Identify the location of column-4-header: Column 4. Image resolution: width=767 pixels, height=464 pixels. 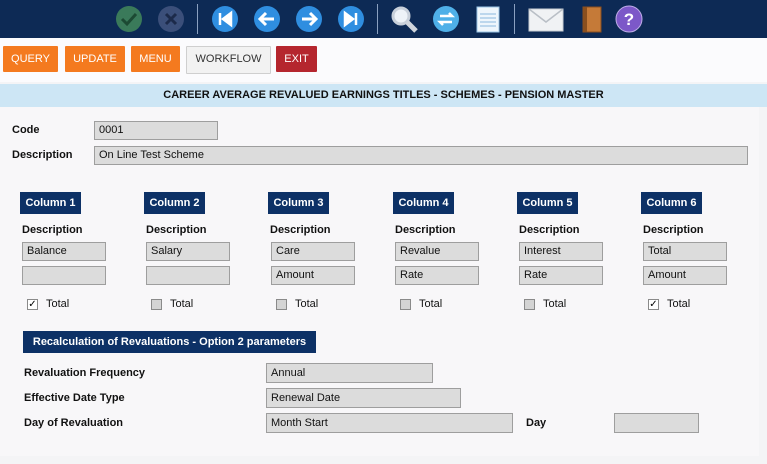
(423, 203).